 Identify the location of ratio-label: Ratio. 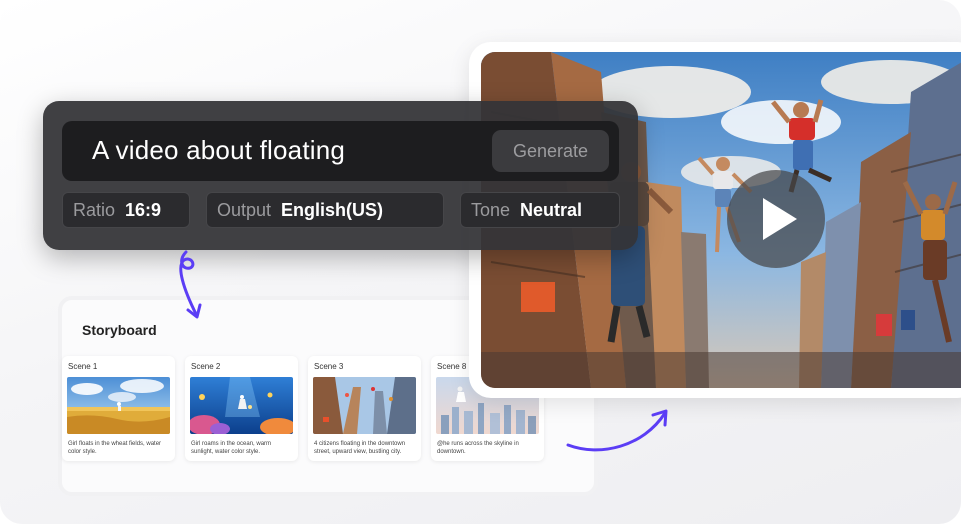
(94, 209).